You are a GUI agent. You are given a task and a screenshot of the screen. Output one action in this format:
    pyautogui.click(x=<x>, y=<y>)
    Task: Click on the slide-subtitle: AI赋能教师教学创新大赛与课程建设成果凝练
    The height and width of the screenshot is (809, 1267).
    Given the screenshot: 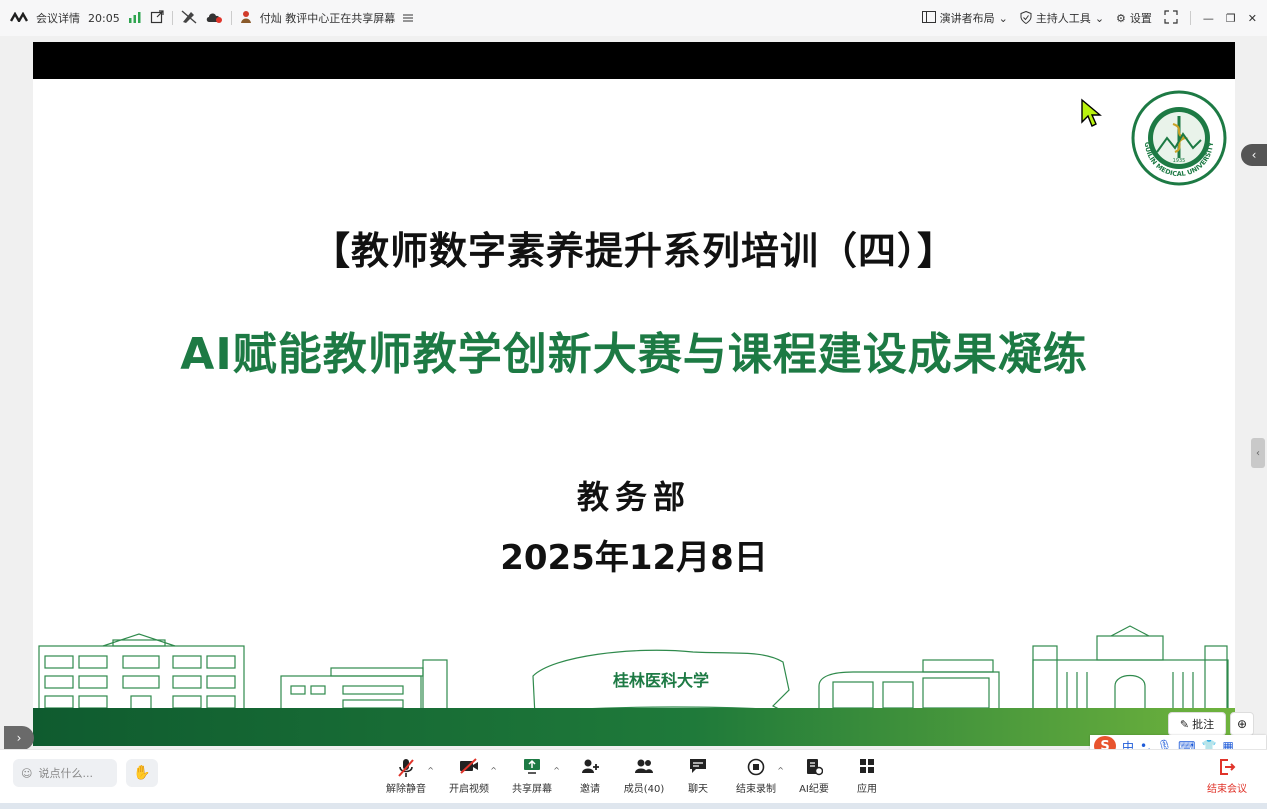 What is the action you would take?
    pyautogui.click(x=634, y=354)
    